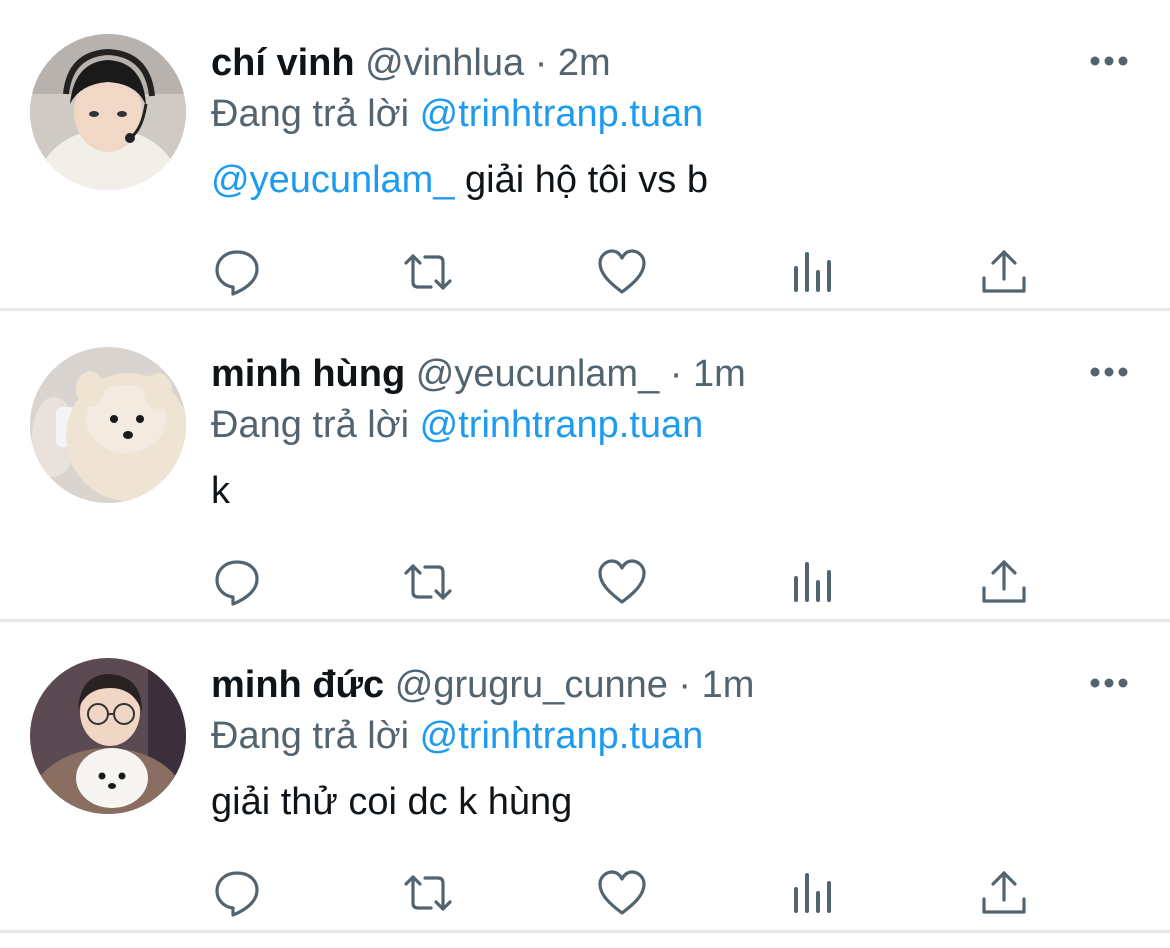  Describe the element at coordinates (297, 685) in the screenshot. I see `display-name: minh đức` at that location.